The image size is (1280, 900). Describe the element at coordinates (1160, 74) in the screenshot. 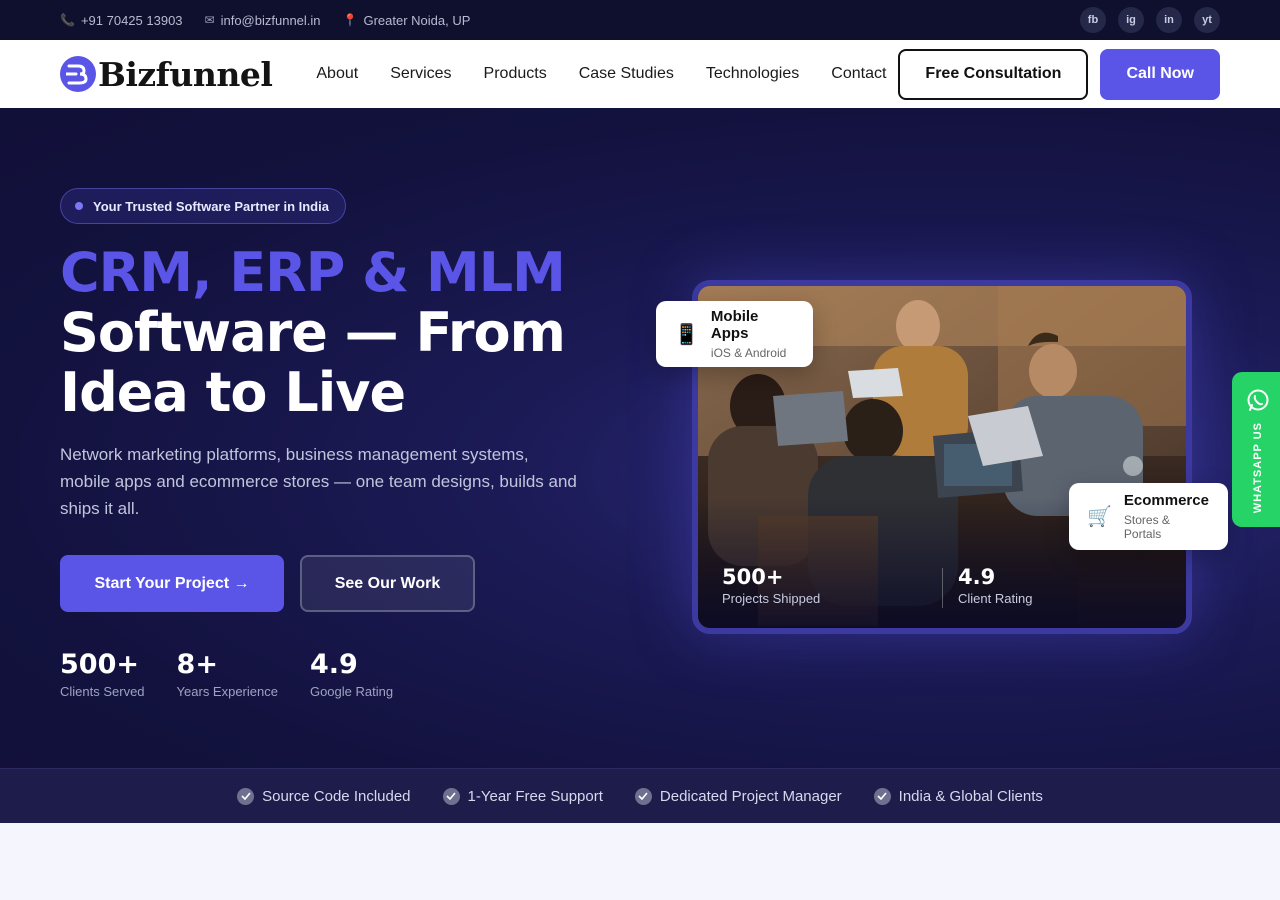

I see `call-now-button: Call Now` at that location.